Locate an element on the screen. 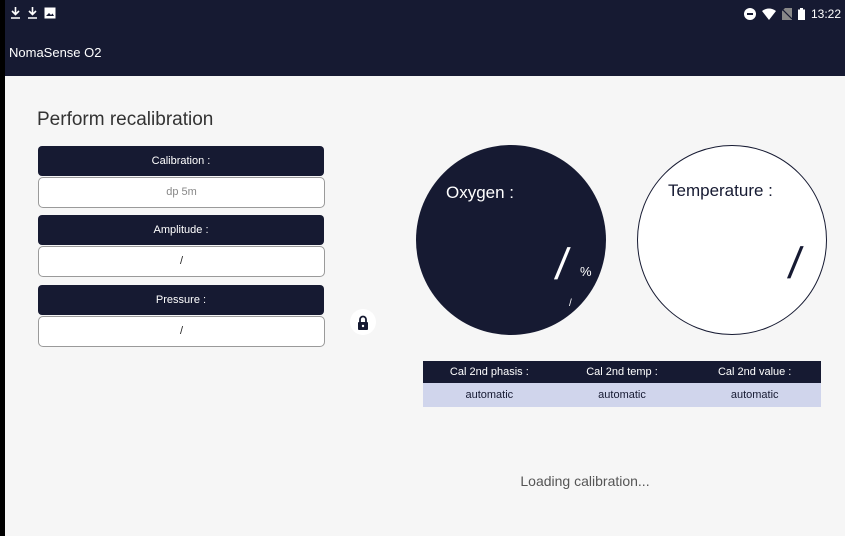 Image resolution: width=845 pixels, height=536 pixels. page-title: Perform recalibration is located at coordinates (125, 119).